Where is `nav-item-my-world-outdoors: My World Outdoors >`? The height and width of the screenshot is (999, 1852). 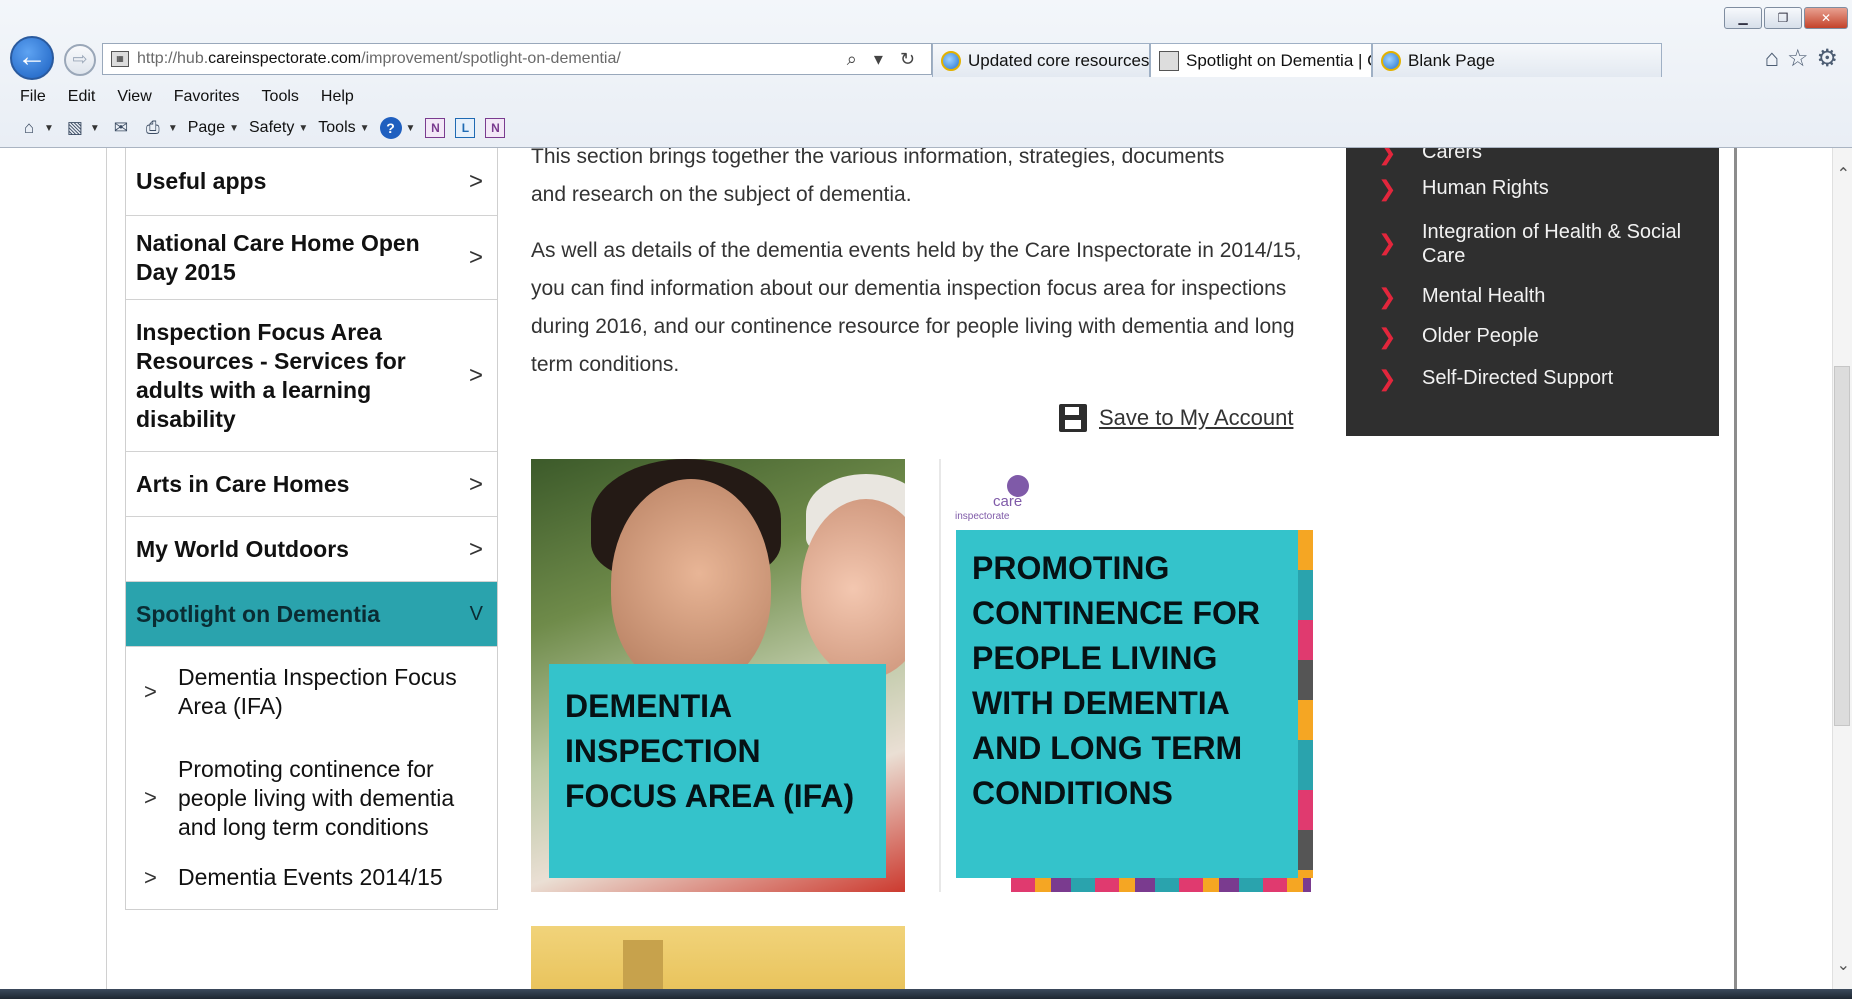
nav-item-my-world-outdoors: My World Outdoors > is located at coordinates (311, 549).